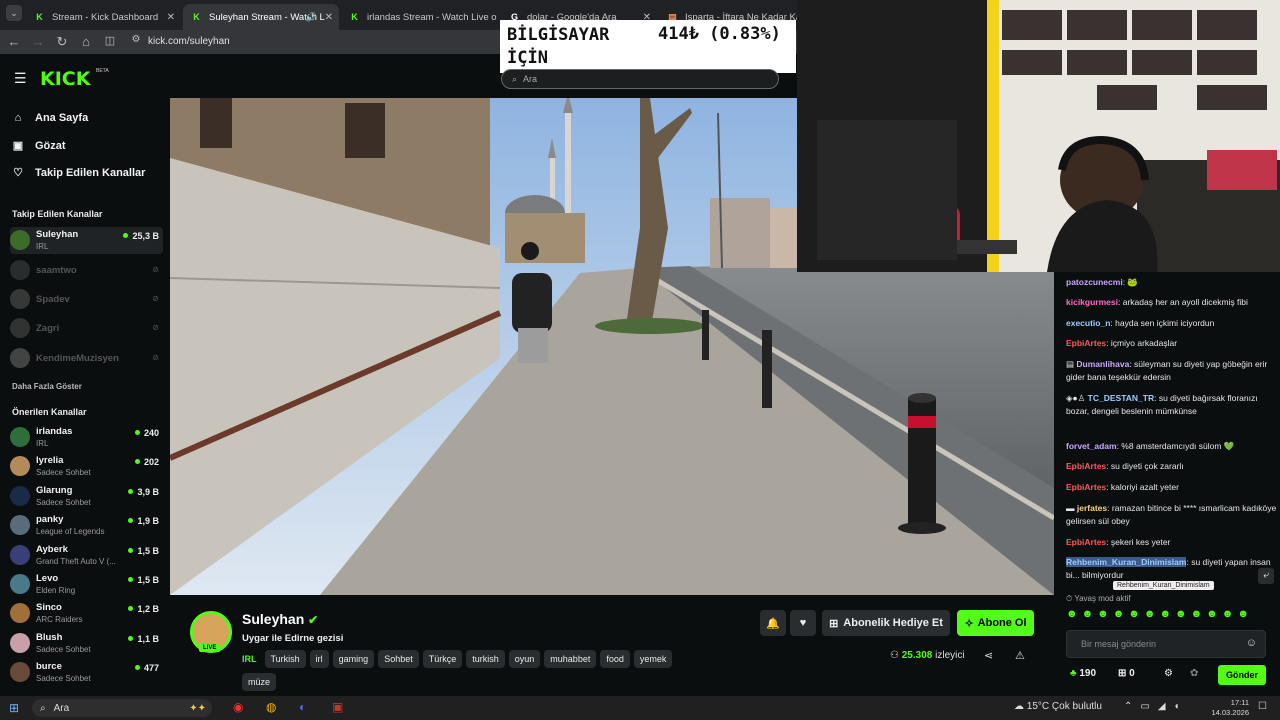 The width and height of the screenshot is (1280, 720). I want to click on tag: muhabbet, so click(570, 659).